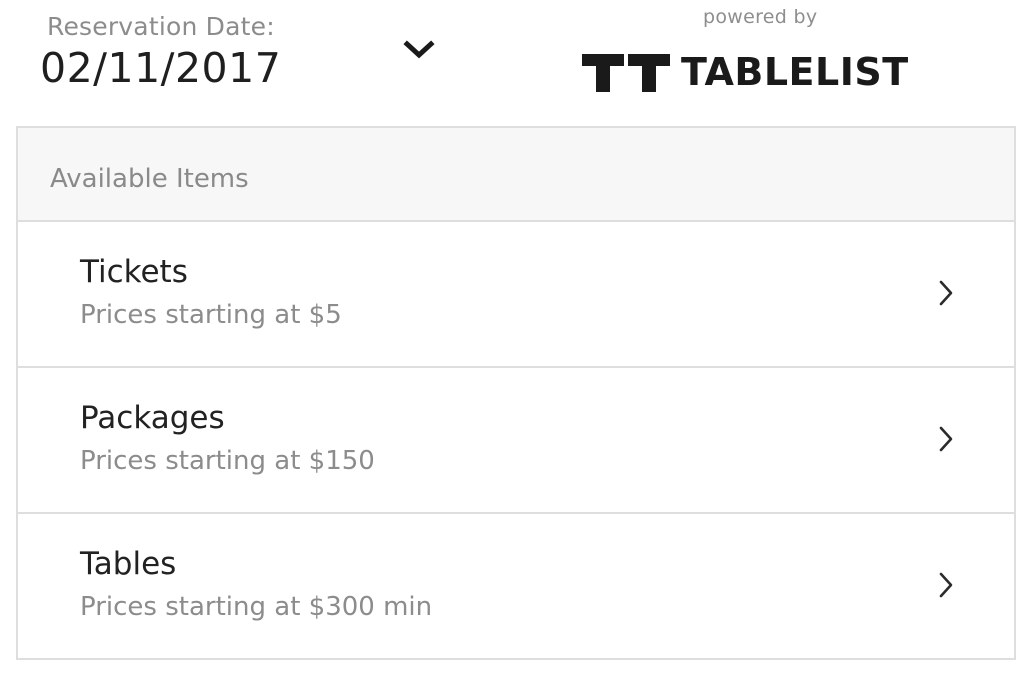  I want to click on item-price: Prices starting at $150, so click(227, 461).